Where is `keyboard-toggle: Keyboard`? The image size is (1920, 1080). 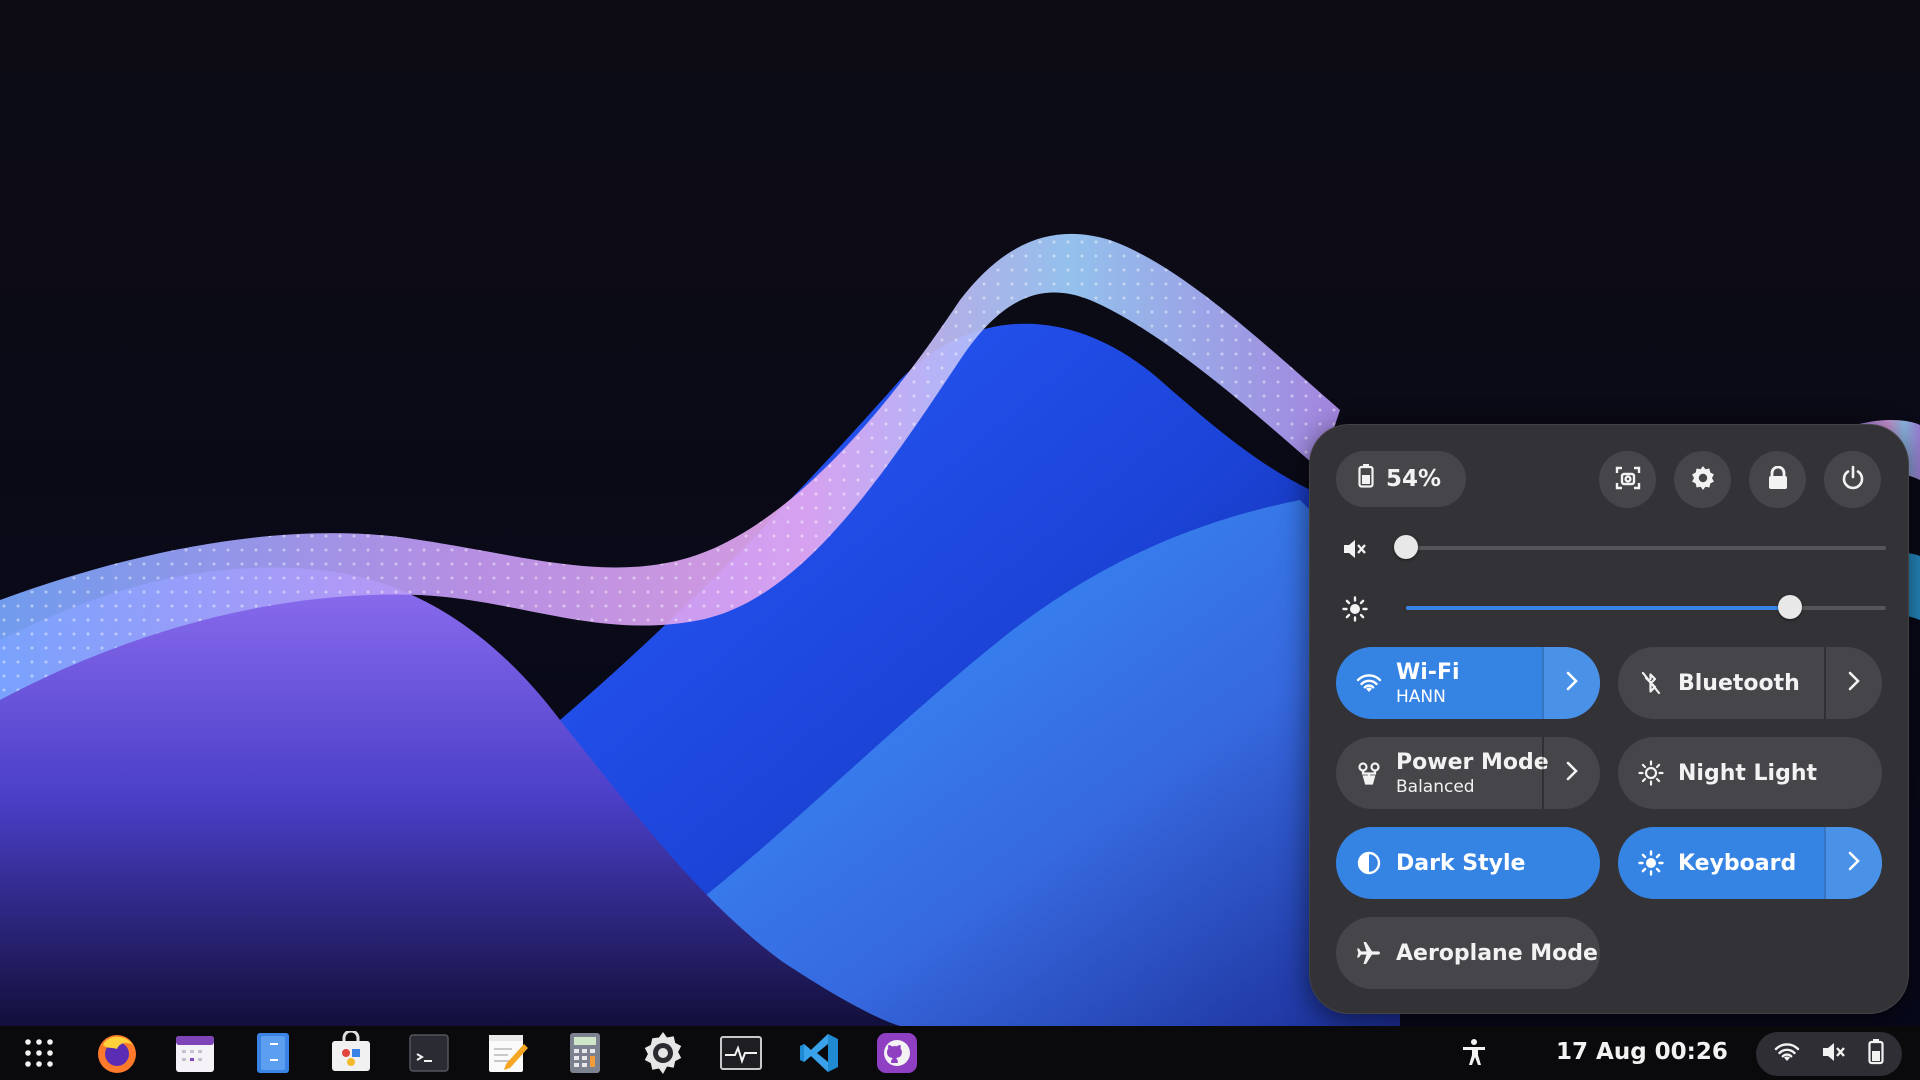
keyboard-toggle: Keyboard is located at coordinates (1721, 863).